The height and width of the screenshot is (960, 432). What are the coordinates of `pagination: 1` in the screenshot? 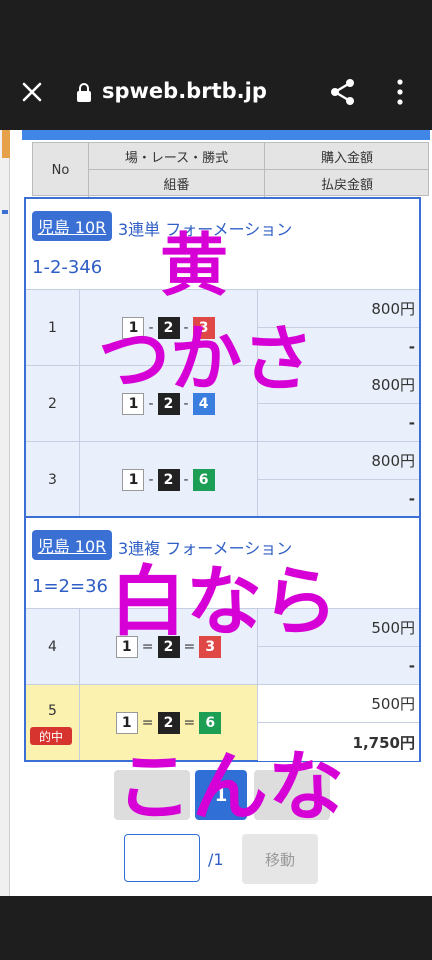 It's located at (221, 800).